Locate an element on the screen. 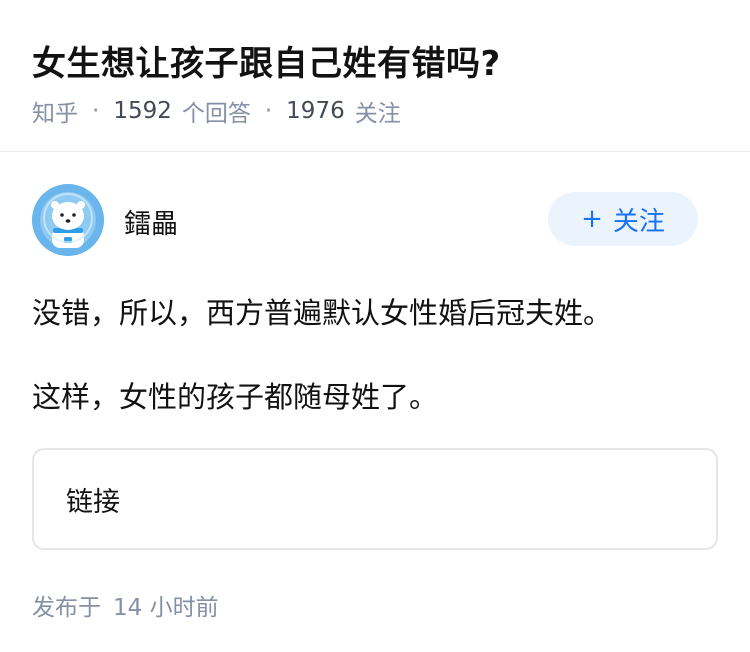 Image resolution: width=750 pixels, height=652 pixels. author-name: 鐳畾 is located at coordinates (151, 221).